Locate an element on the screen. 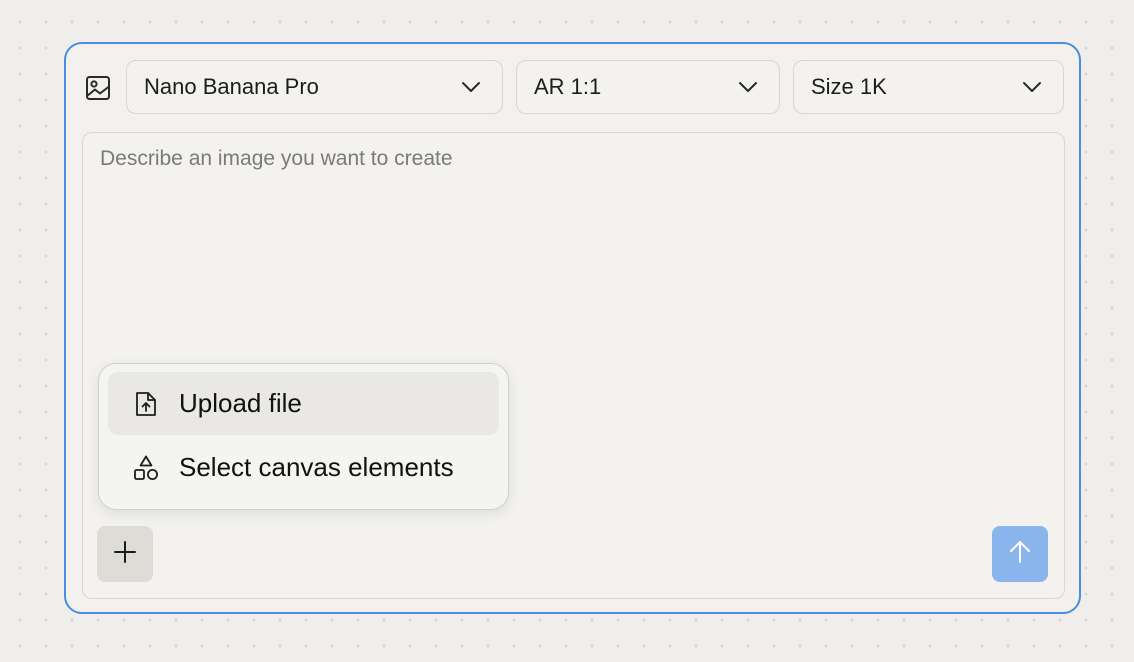 This screenshot has width=1134, height=662. plus-icon is located at coordinates (125, 554).